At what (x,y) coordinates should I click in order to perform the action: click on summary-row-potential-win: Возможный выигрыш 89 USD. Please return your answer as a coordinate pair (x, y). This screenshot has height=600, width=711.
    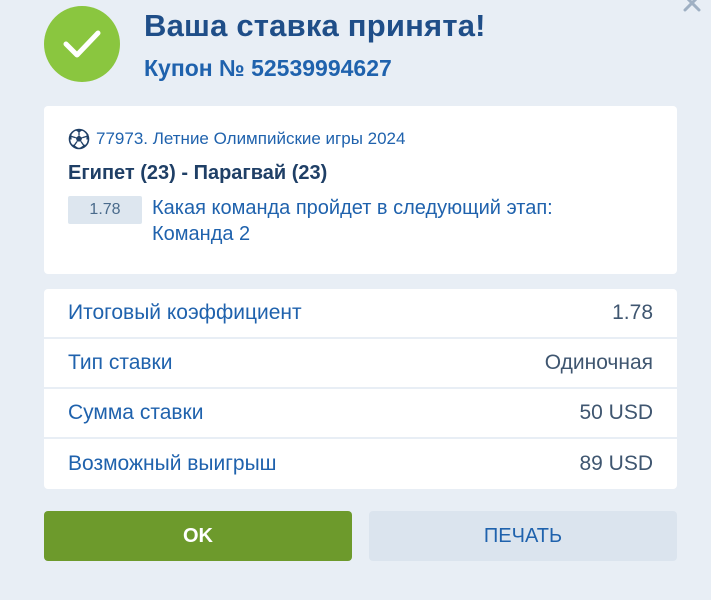
    Looking at the image, I should click on (360, 464).